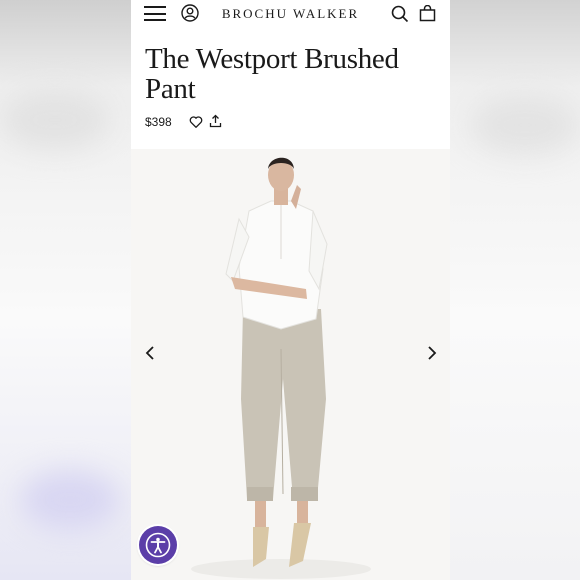  What do you see at coordinates (150, 353) in the screenshot?
I see `chevron-left-icon` at bounding box center [150, 353].